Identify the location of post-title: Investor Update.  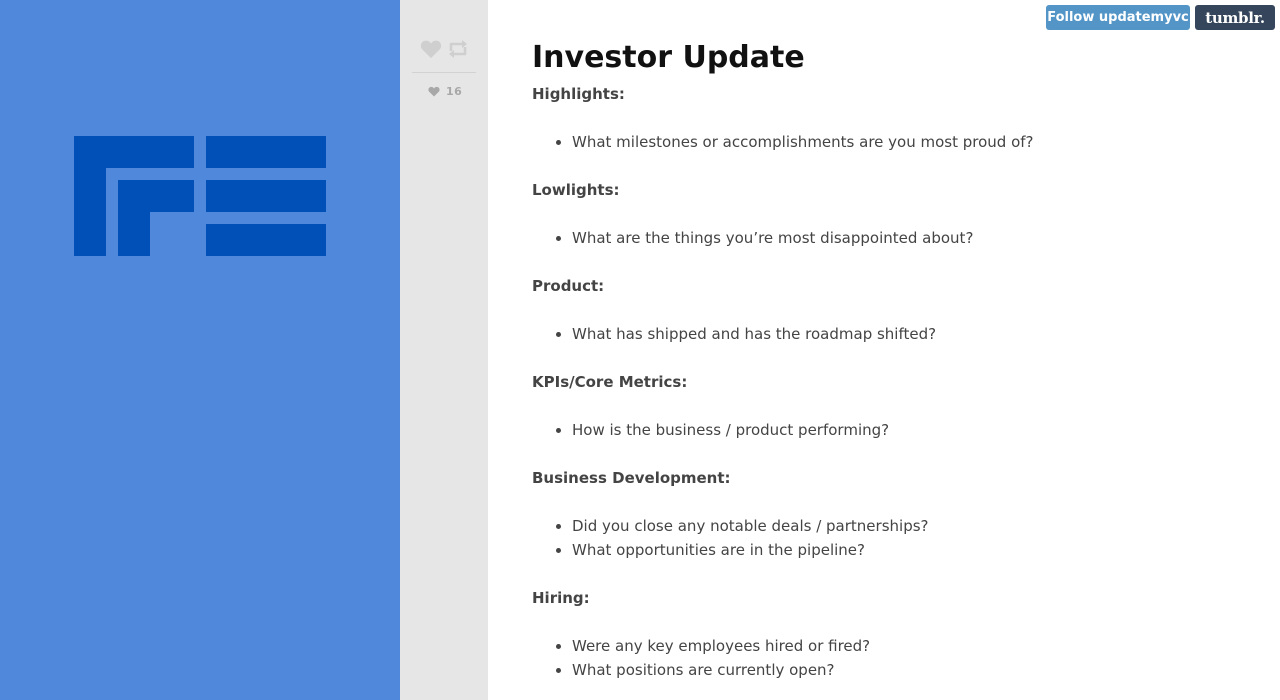
(668, 57).